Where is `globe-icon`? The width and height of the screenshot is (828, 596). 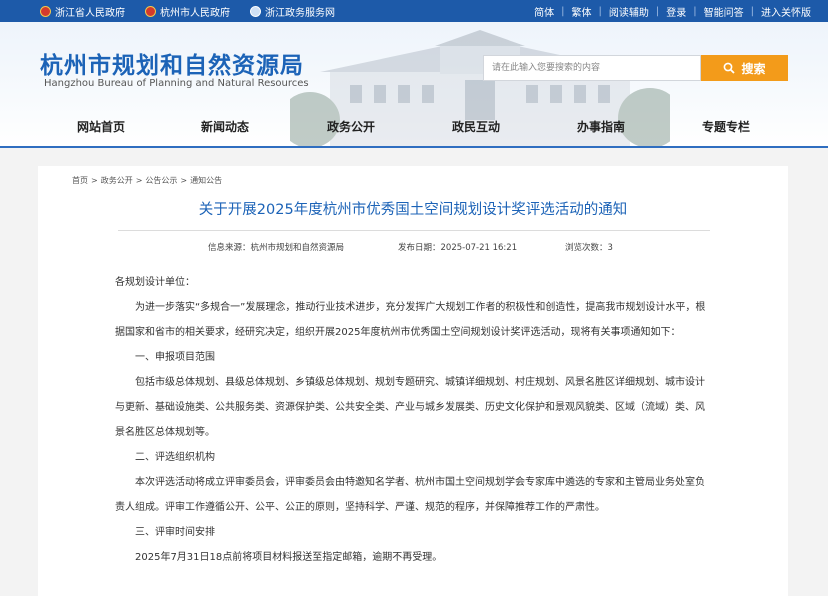 globe-icon is located at coordinates (255, 11).